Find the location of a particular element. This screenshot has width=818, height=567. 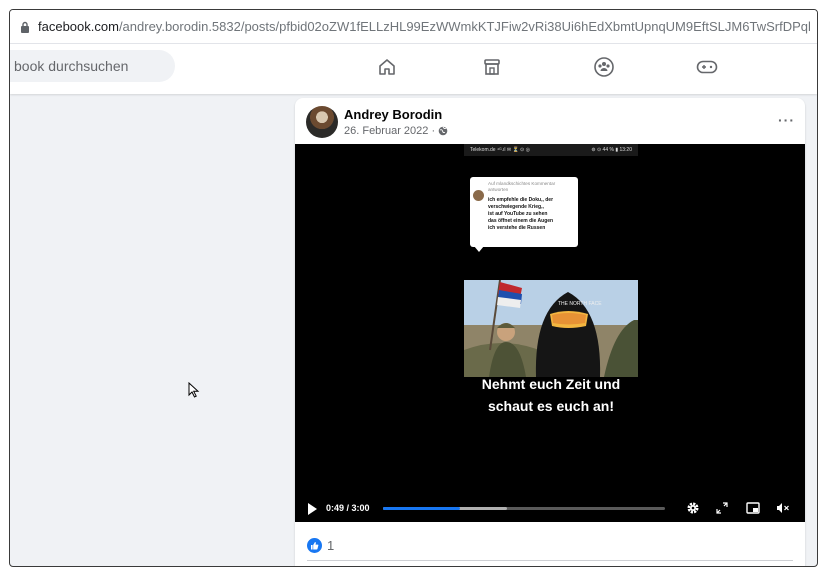

video-caption-line-1: Nehmt euch Zeit und is located at coordinates (551, 384).